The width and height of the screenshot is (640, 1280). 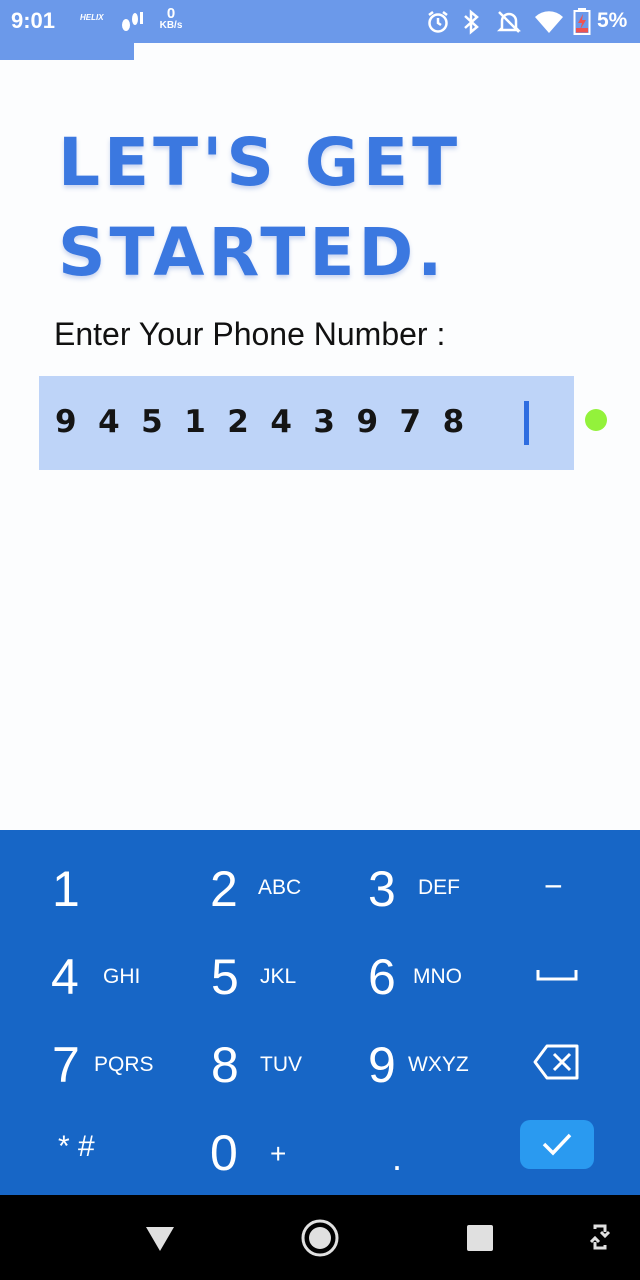 What do you see at coordinates (437, 976) in the screenshot?
I see `key-6-letters: MNO` at bounding box center [437, 976].